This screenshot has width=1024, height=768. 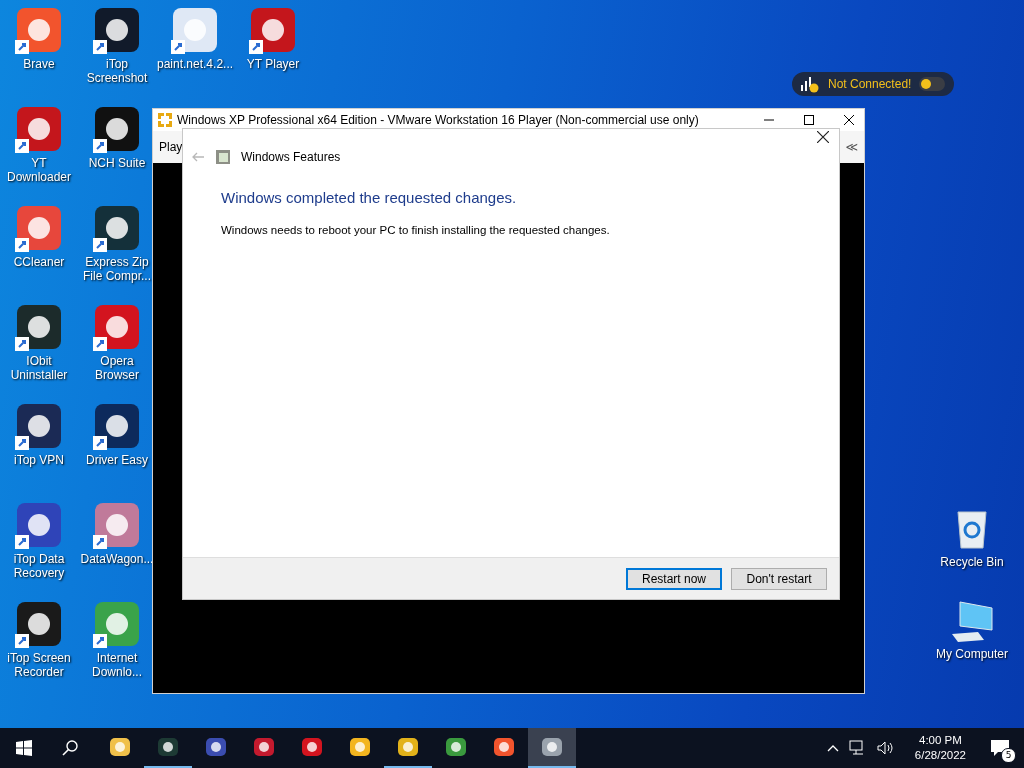 What do you see at coordinates (38, 170) in the screenshot?
I see `icon-label: YT Downloader` at bounding box center [38, 170].